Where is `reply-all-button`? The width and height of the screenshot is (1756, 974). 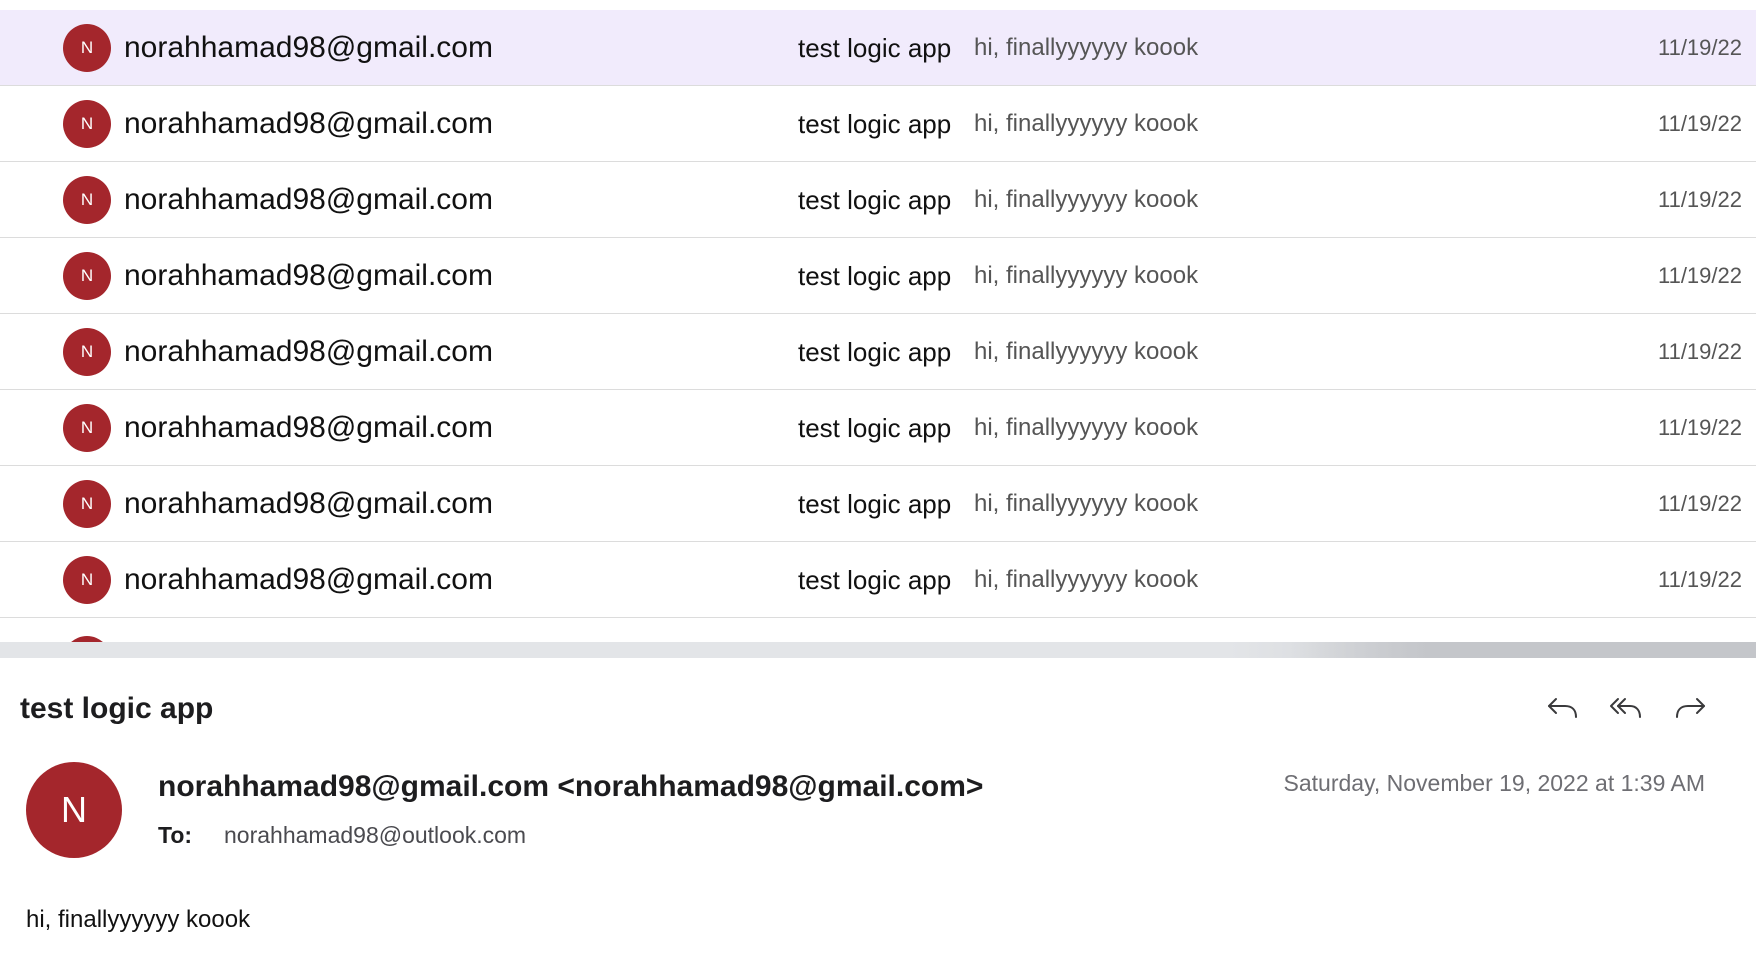
reply-all-button is located at coordinates (1626, 708).